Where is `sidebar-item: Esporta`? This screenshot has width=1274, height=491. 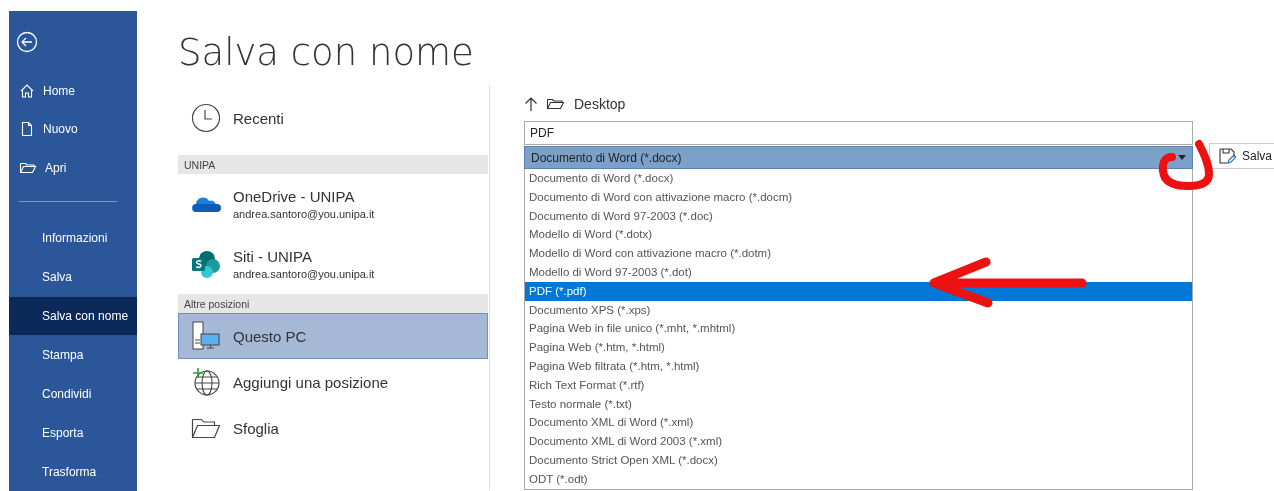 sidebar-item: Esporta is located at coordinates (73, 433).